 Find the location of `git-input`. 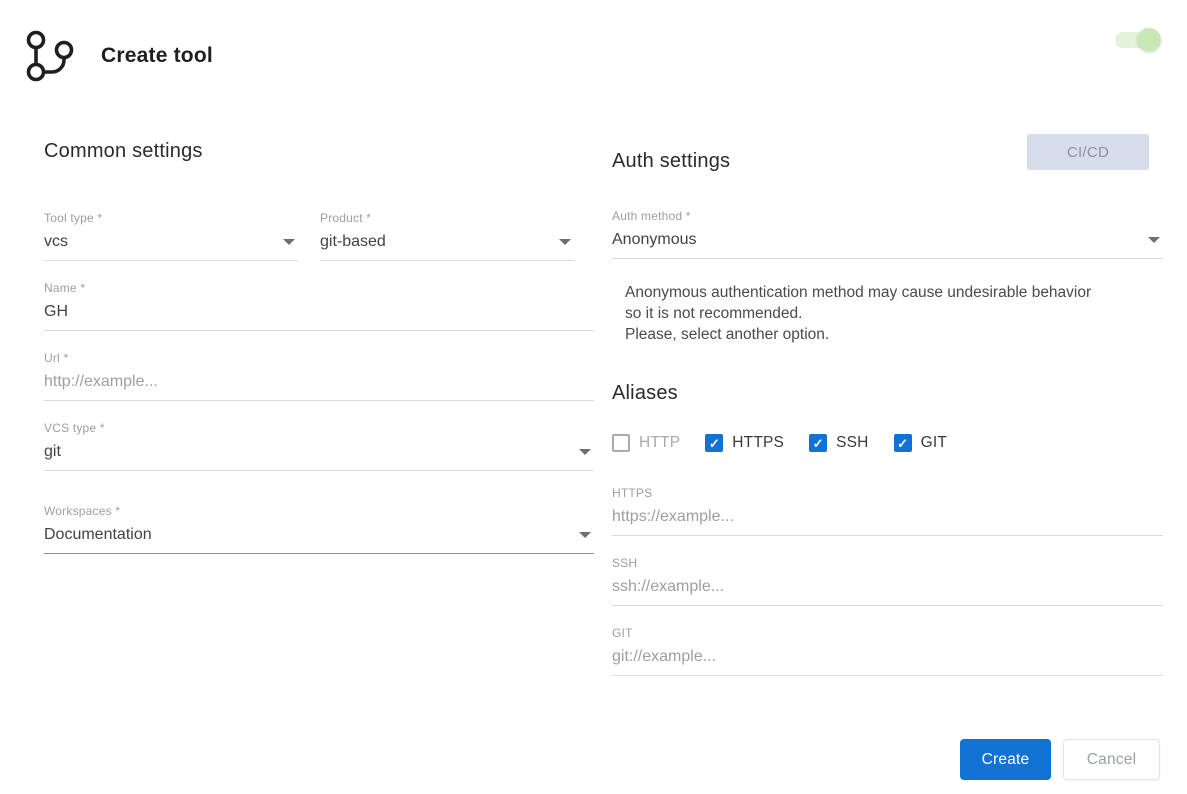

git-input is located at coordinates (887, 656).